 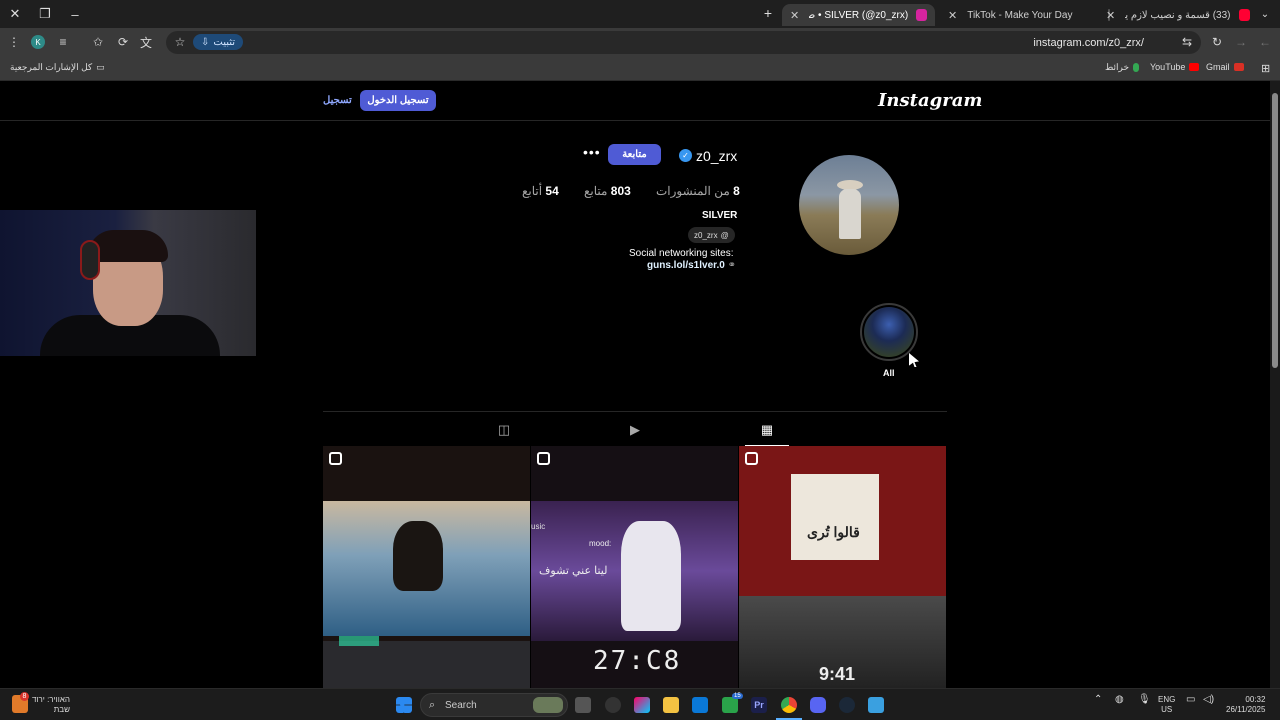 I want to click on clock-date: 26/11/2025, so click(x=1246, y=709).